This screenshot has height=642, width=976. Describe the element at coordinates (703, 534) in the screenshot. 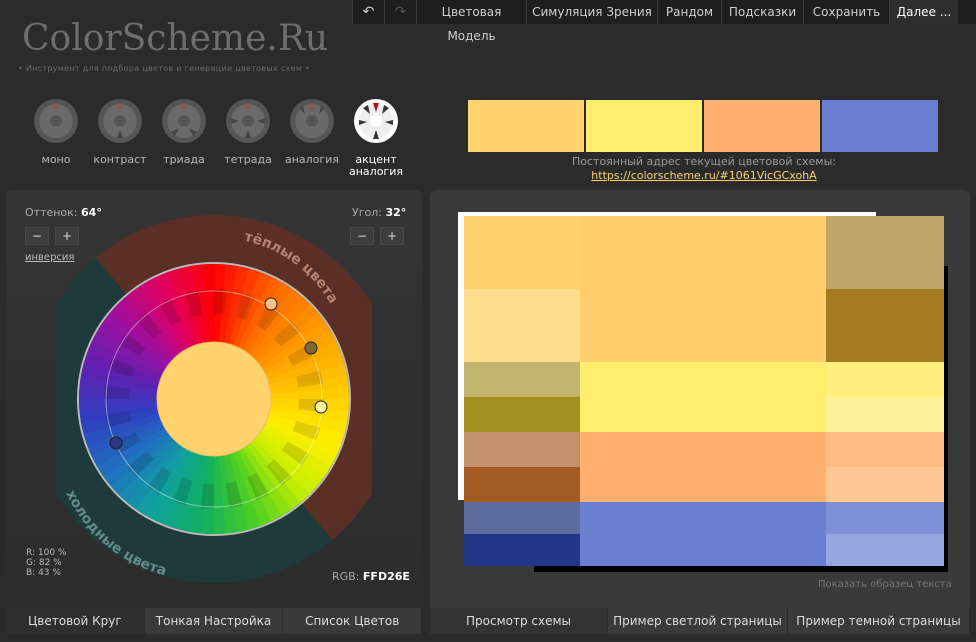

I see `color-cell-comp-main` at that location.